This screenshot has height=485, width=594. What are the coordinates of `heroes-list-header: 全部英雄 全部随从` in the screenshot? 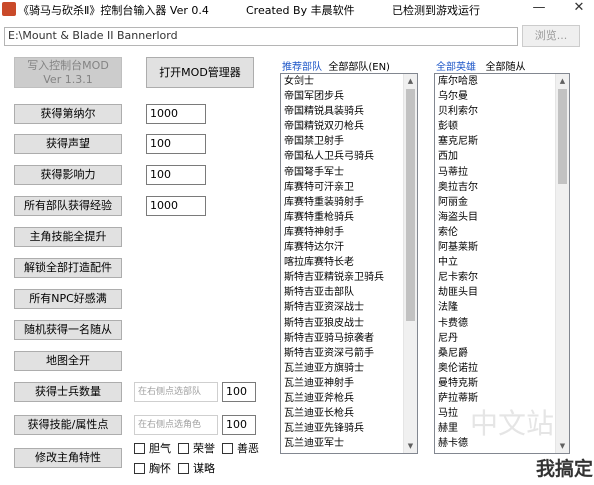 It's located at (481, 65).